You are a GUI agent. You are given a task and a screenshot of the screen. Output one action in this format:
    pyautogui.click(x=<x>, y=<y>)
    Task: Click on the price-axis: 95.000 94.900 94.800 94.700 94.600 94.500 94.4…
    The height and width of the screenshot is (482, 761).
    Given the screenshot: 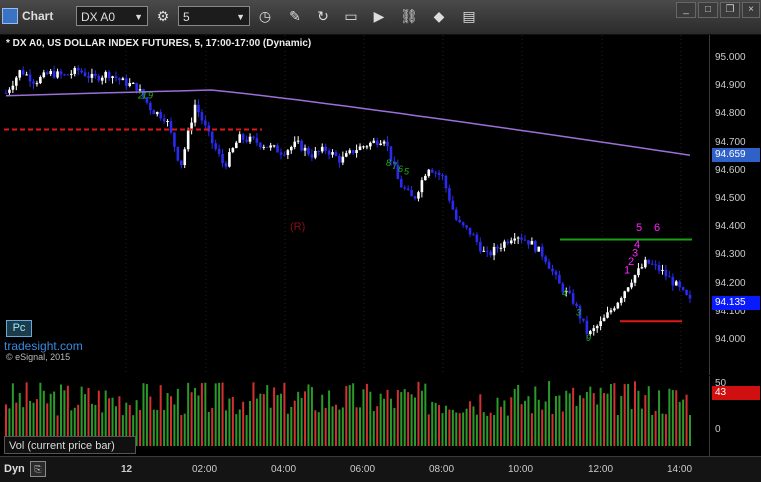 What is the action you would take?
    pyautogui.click(x=735, y=205)
    